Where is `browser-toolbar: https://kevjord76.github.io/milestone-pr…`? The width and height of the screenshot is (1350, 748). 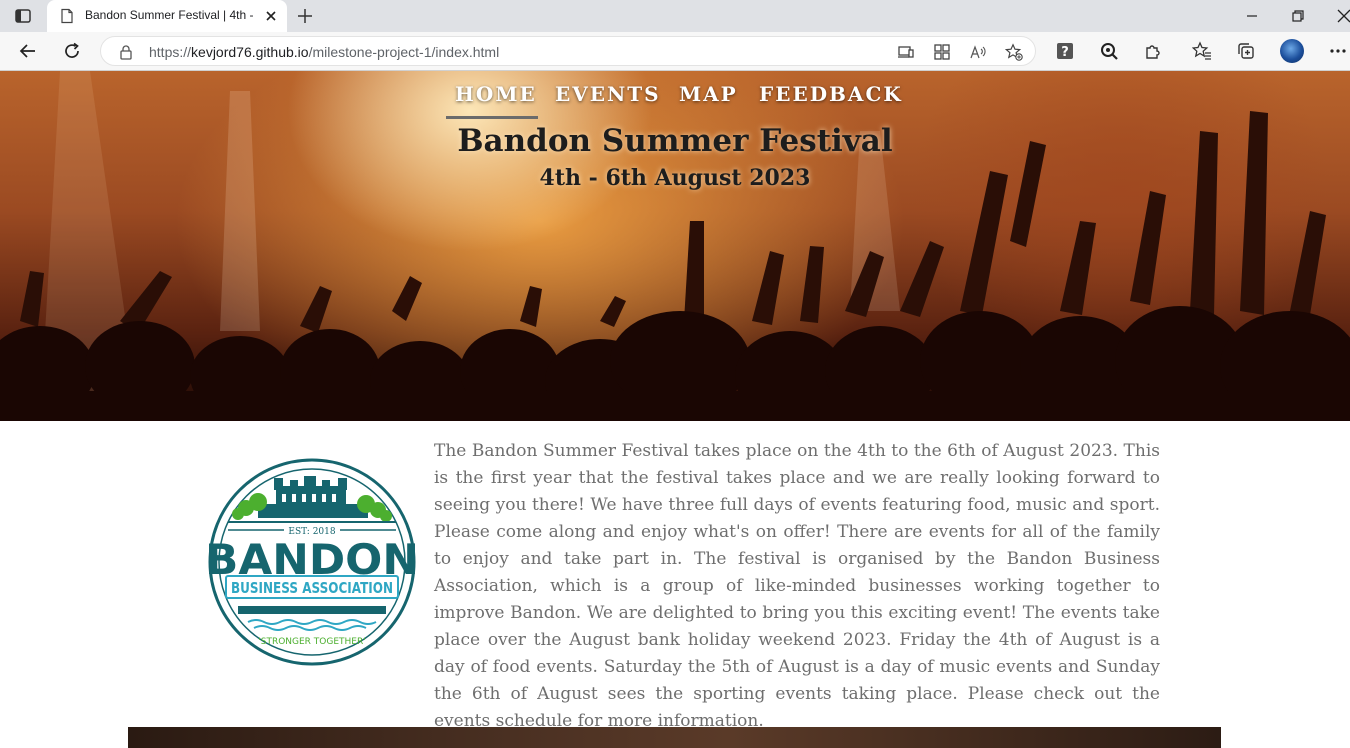 browser-toolbar: https://kevjord76.github.io/milestone-pr… is located at coordinates (675, 51).